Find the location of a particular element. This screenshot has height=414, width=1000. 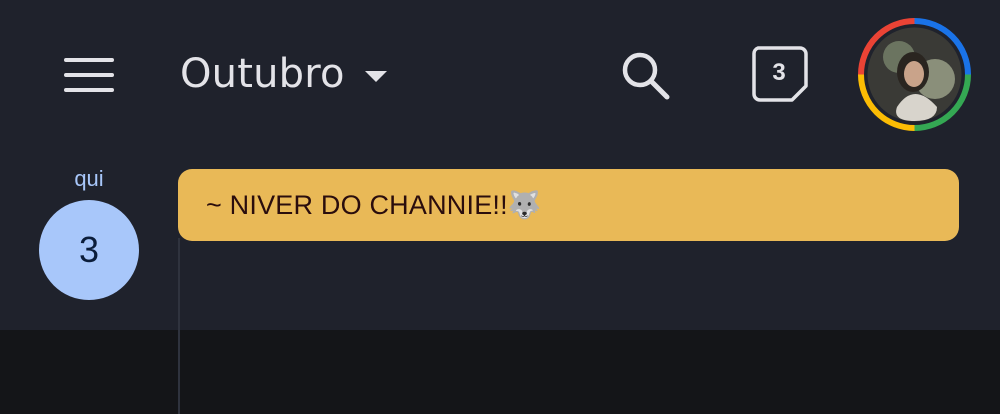

today-date: 3 is located at coordinates (779, 72).